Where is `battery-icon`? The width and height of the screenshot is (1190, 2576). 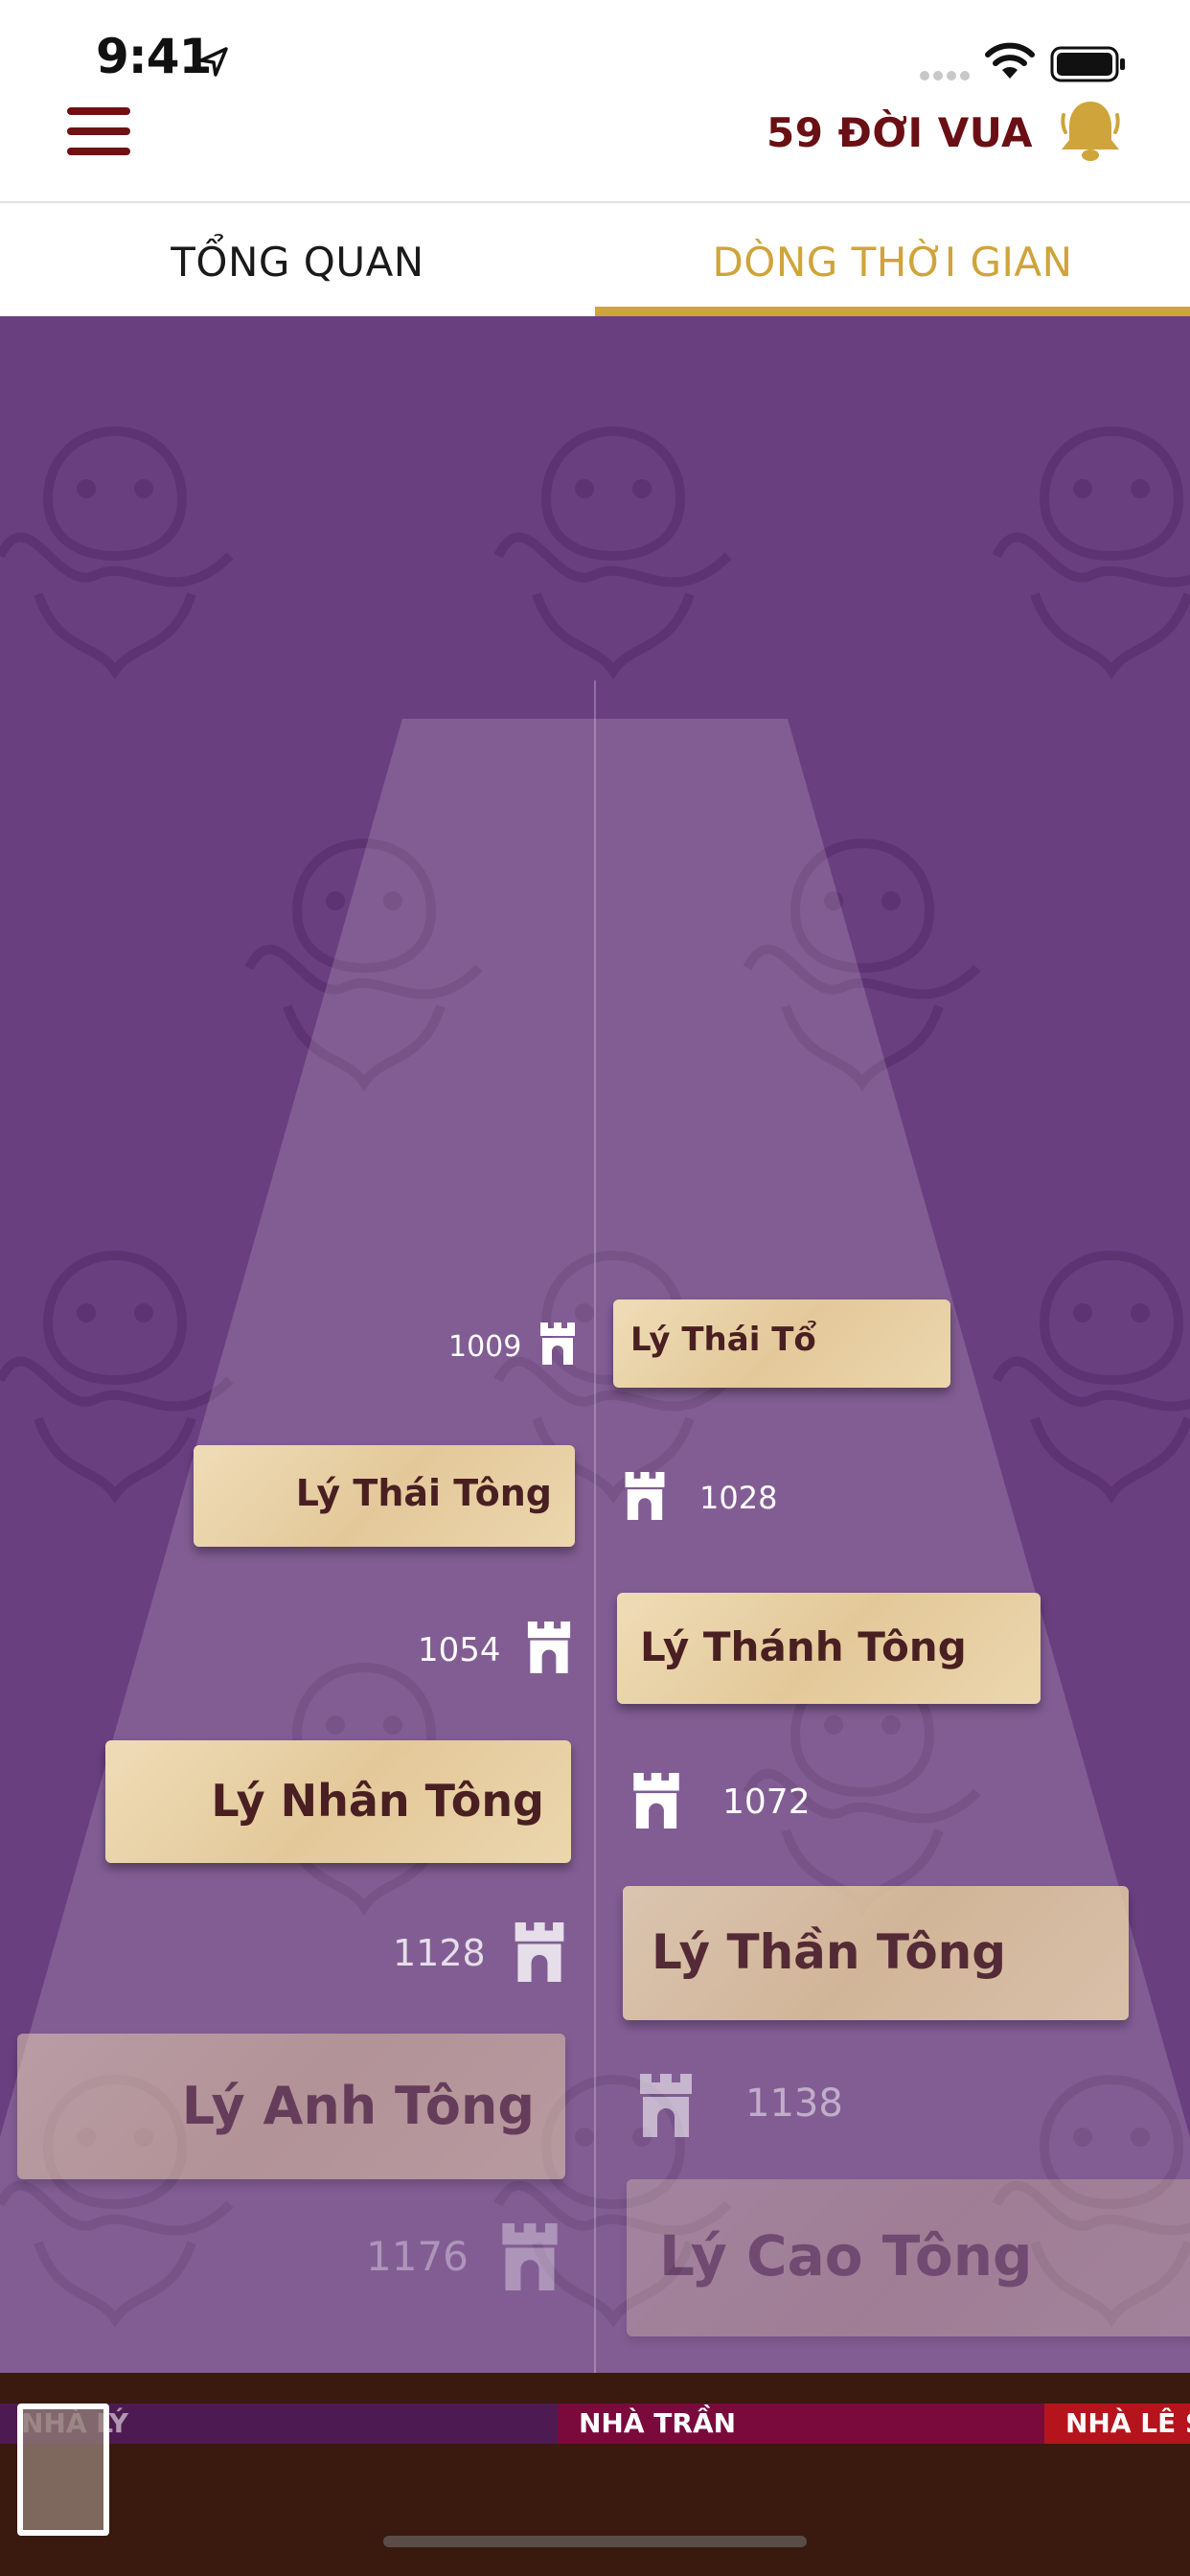
battery-icon is located at coordinates (1088, 64).